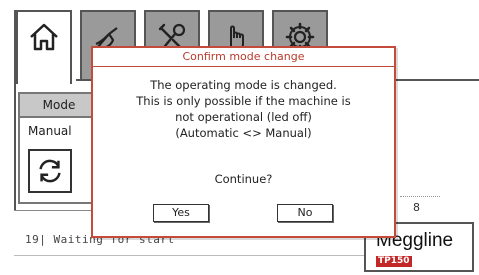 The image size is (479, 275). I want to click on logo-model: TP150, so click(394, 261).